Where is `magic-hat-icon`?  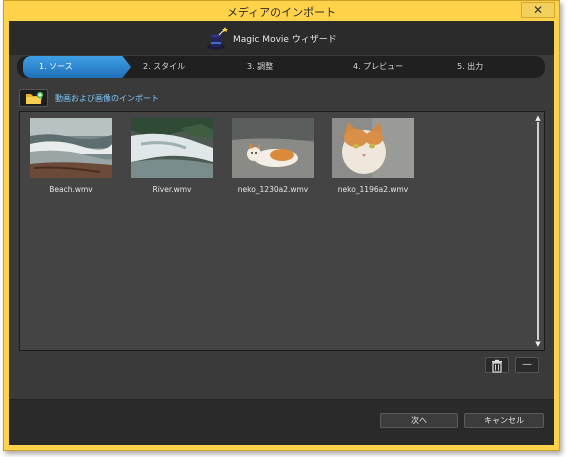
magic-hat-icon is located at coordinates (217, 38).